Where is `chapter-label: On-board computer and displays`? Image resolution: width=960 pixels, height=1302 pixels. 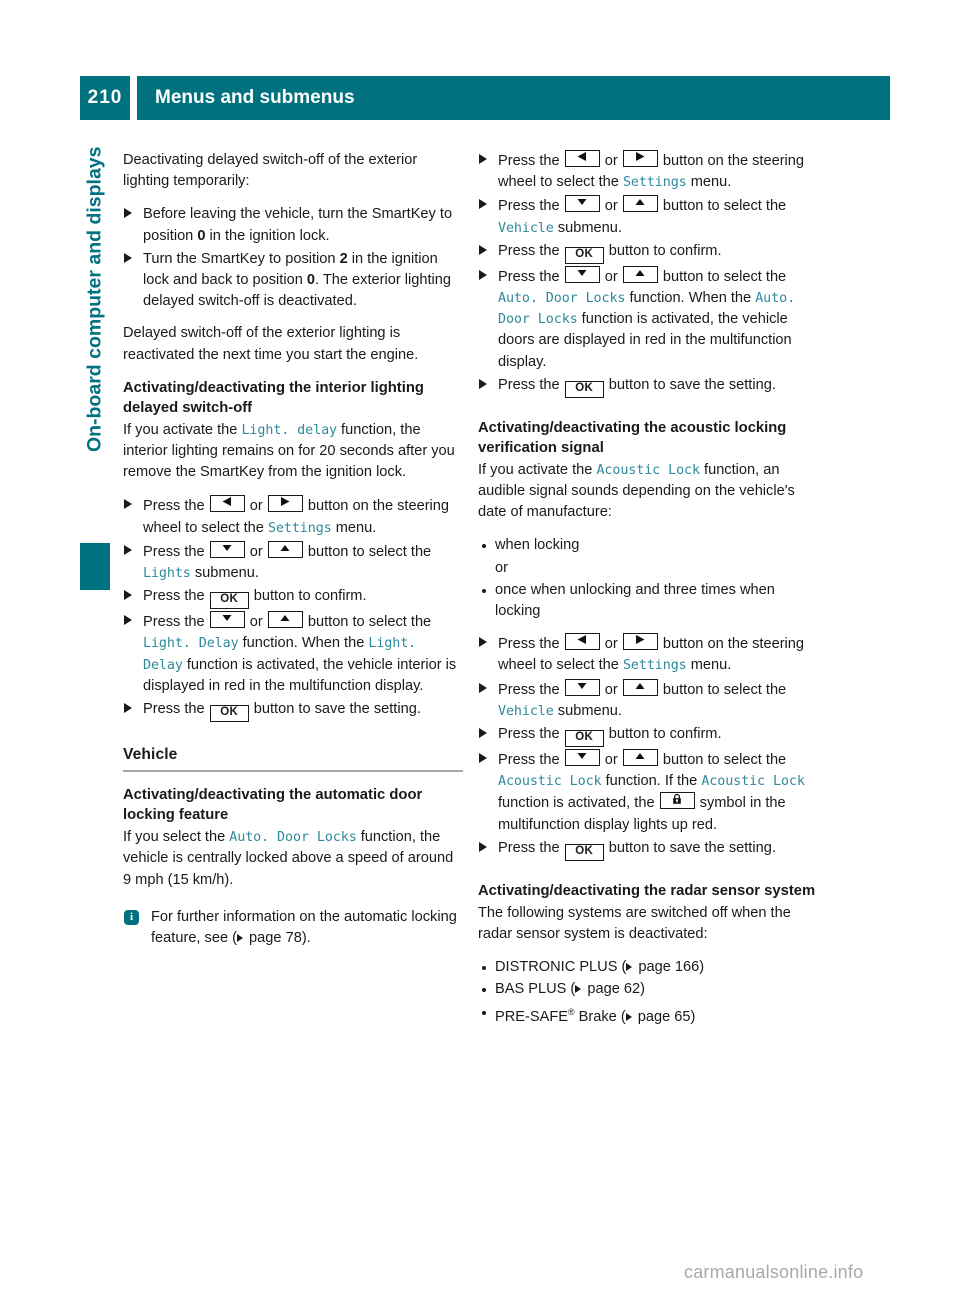
chapter-label: On-board computer and displays is located at coordinates (94, 299).